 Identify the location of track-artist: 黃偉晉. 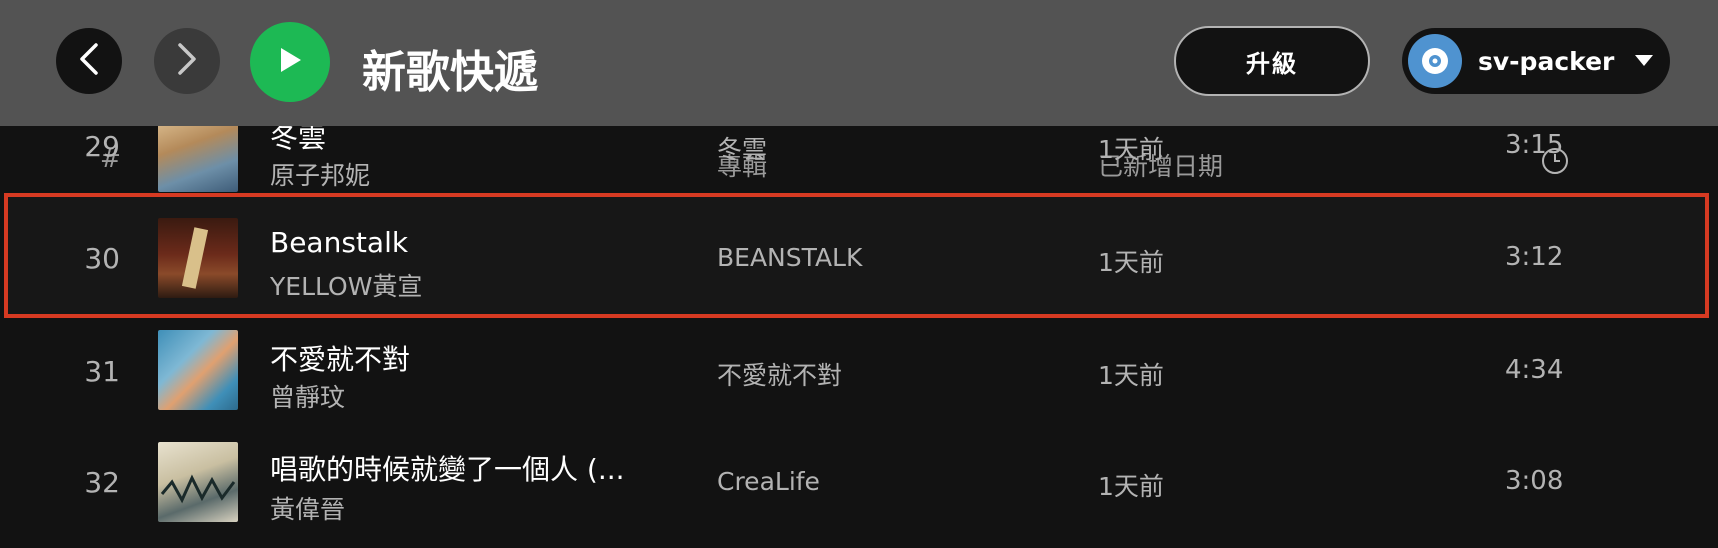
(307, 508).